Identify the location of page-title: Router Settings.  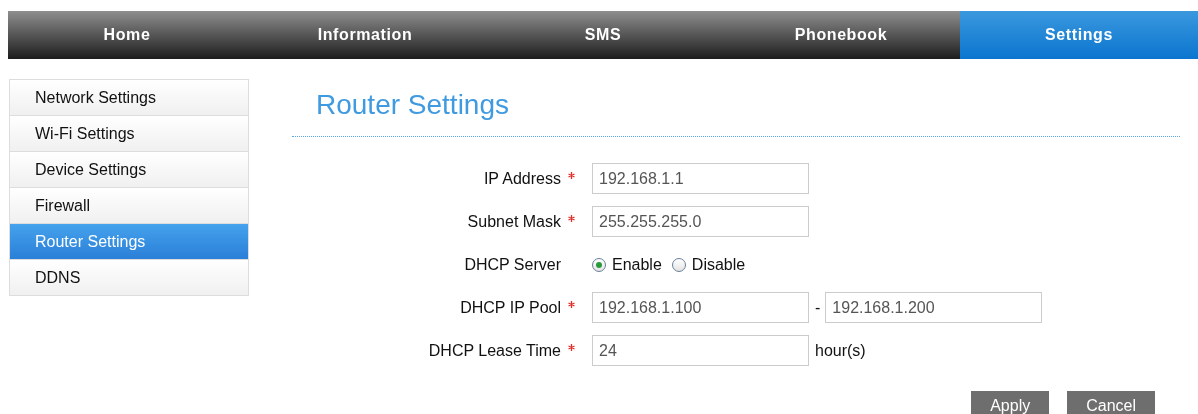
(413, 105).